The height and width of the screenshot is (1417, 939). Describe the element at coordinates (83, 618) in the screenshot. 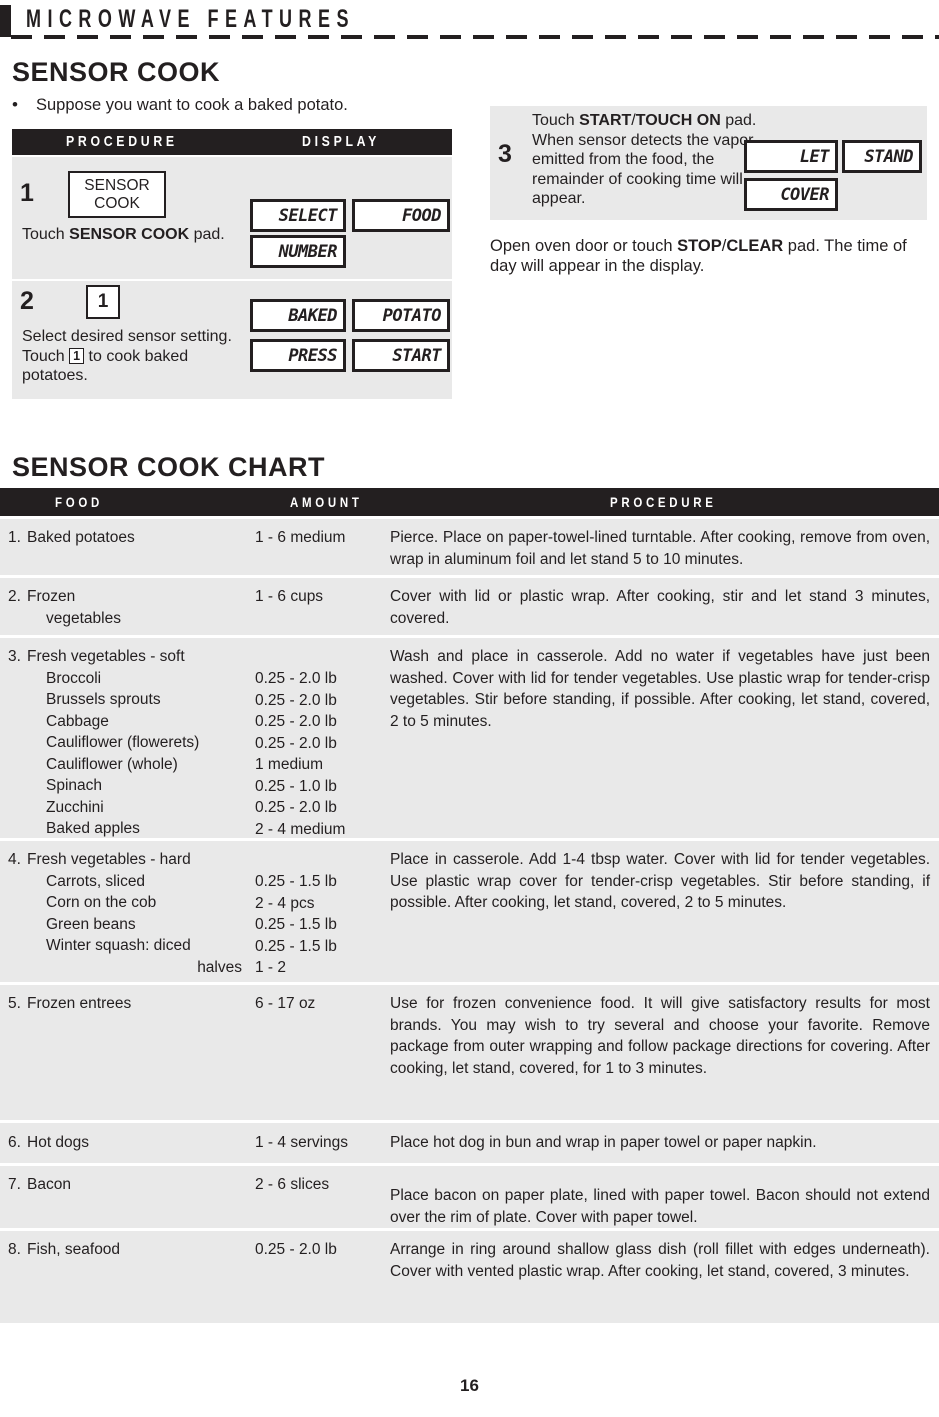

I see `chart-food-label-line2: vegetables` at that location.